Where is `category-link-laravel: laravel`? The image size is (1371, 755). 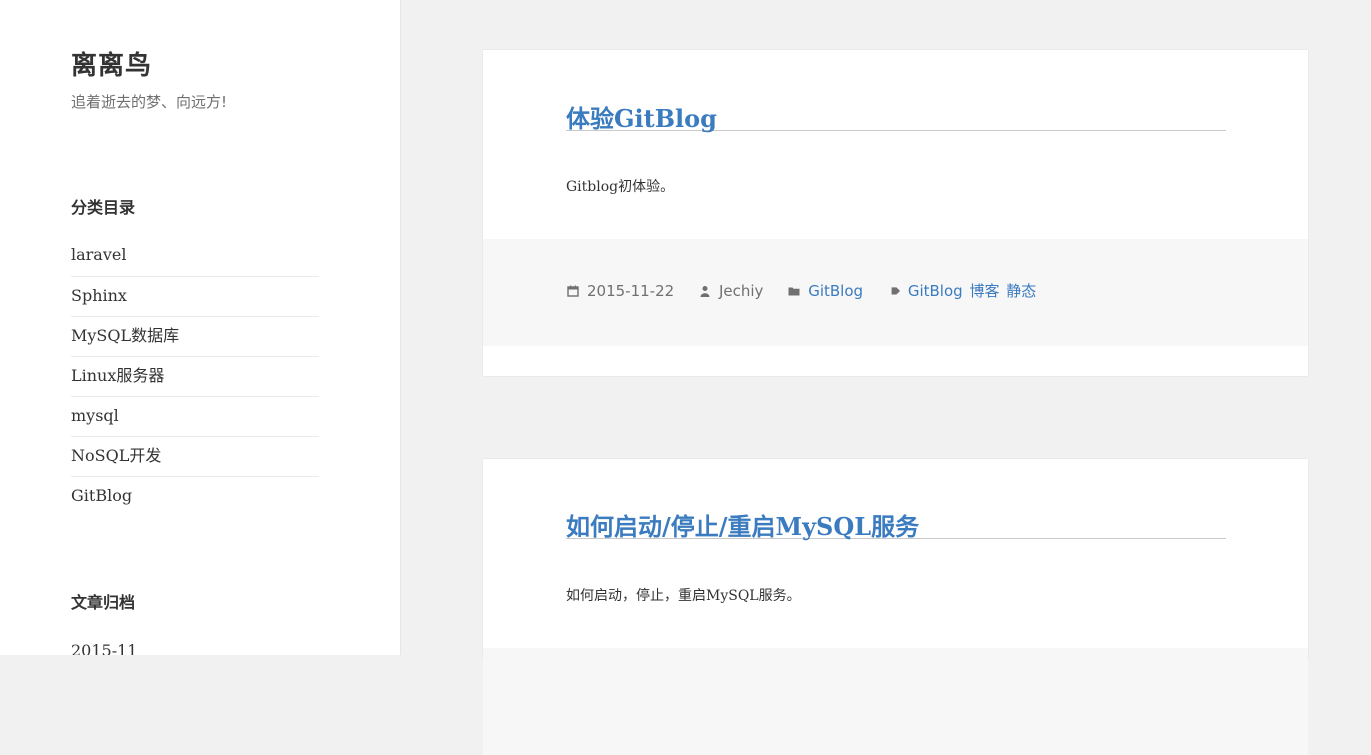 category-link-laravel: laravel is located at coordinates (195, 256).